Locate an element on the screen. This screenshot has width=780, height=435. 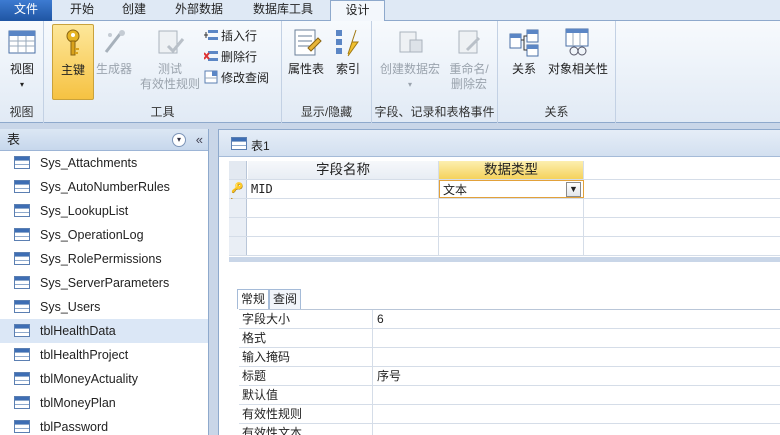
nav-item-label: tblHealthProject is located at coordinates (84, 355).